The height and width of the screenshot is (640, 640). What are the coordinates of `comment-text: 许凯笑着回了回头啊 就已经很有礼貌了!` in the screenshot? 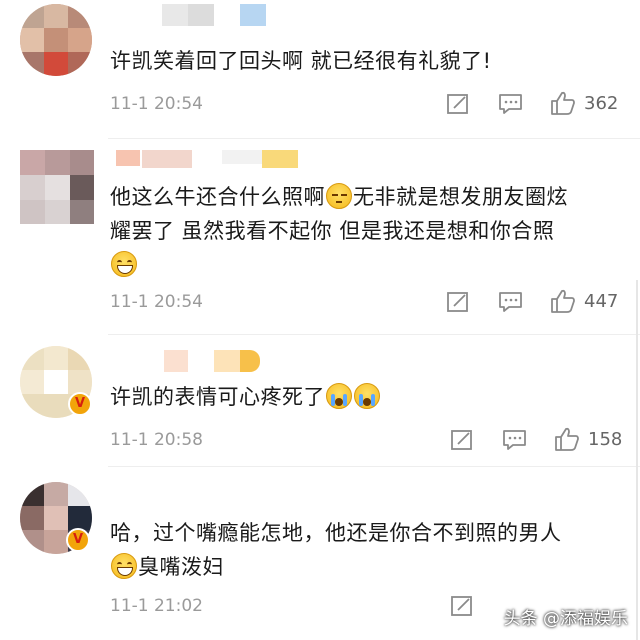 It's located at (301, 61).